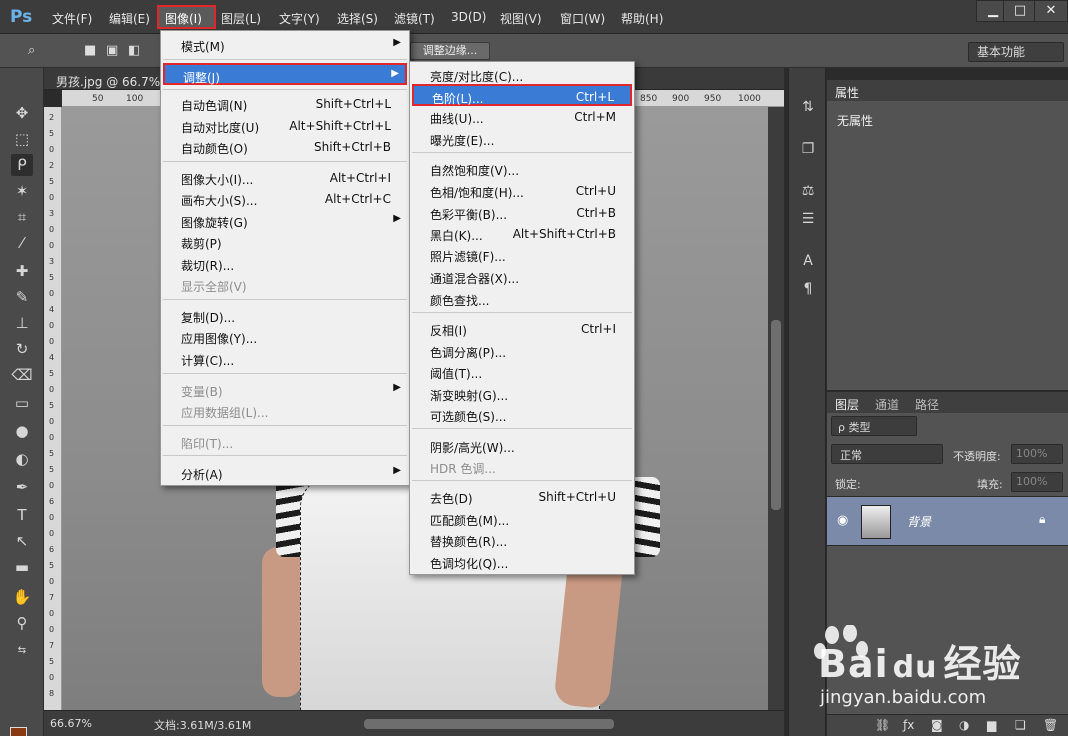 This screenshot has width=1068, height=736. I want to click on menu-layer: 图层(L), so click(241, 18).